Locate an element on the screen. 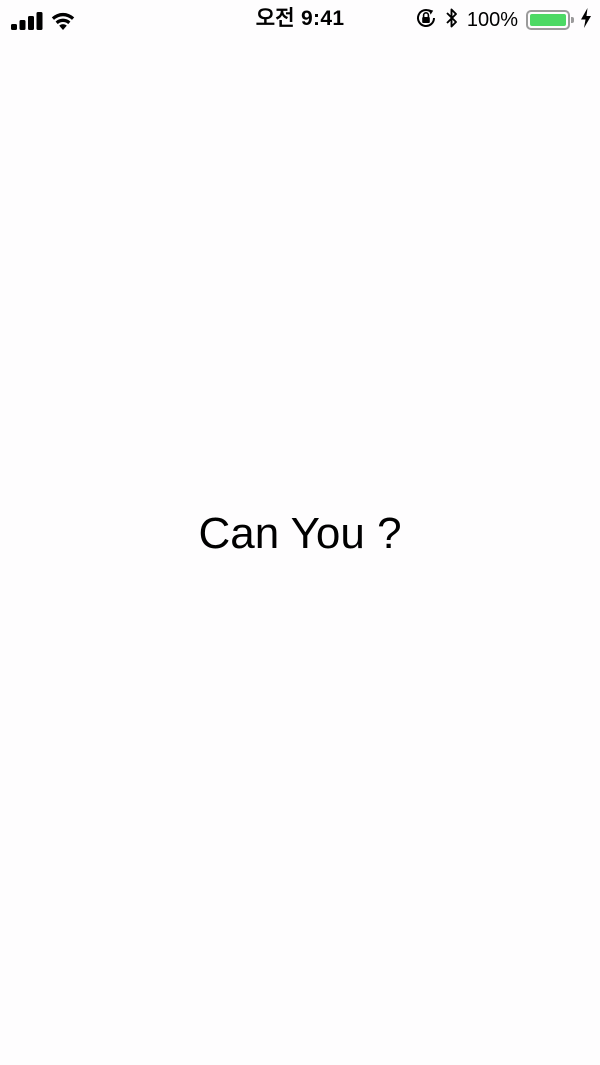 The image size is (600, 1065). status-bar-right: 100% is located at coordinates (503, 20).